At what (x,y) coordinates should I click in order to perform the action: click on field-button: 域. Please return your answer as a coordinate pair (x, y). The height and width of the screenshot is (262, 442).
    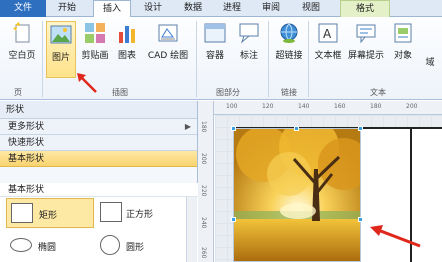
    Looking at the image, I should click on (430, 61).